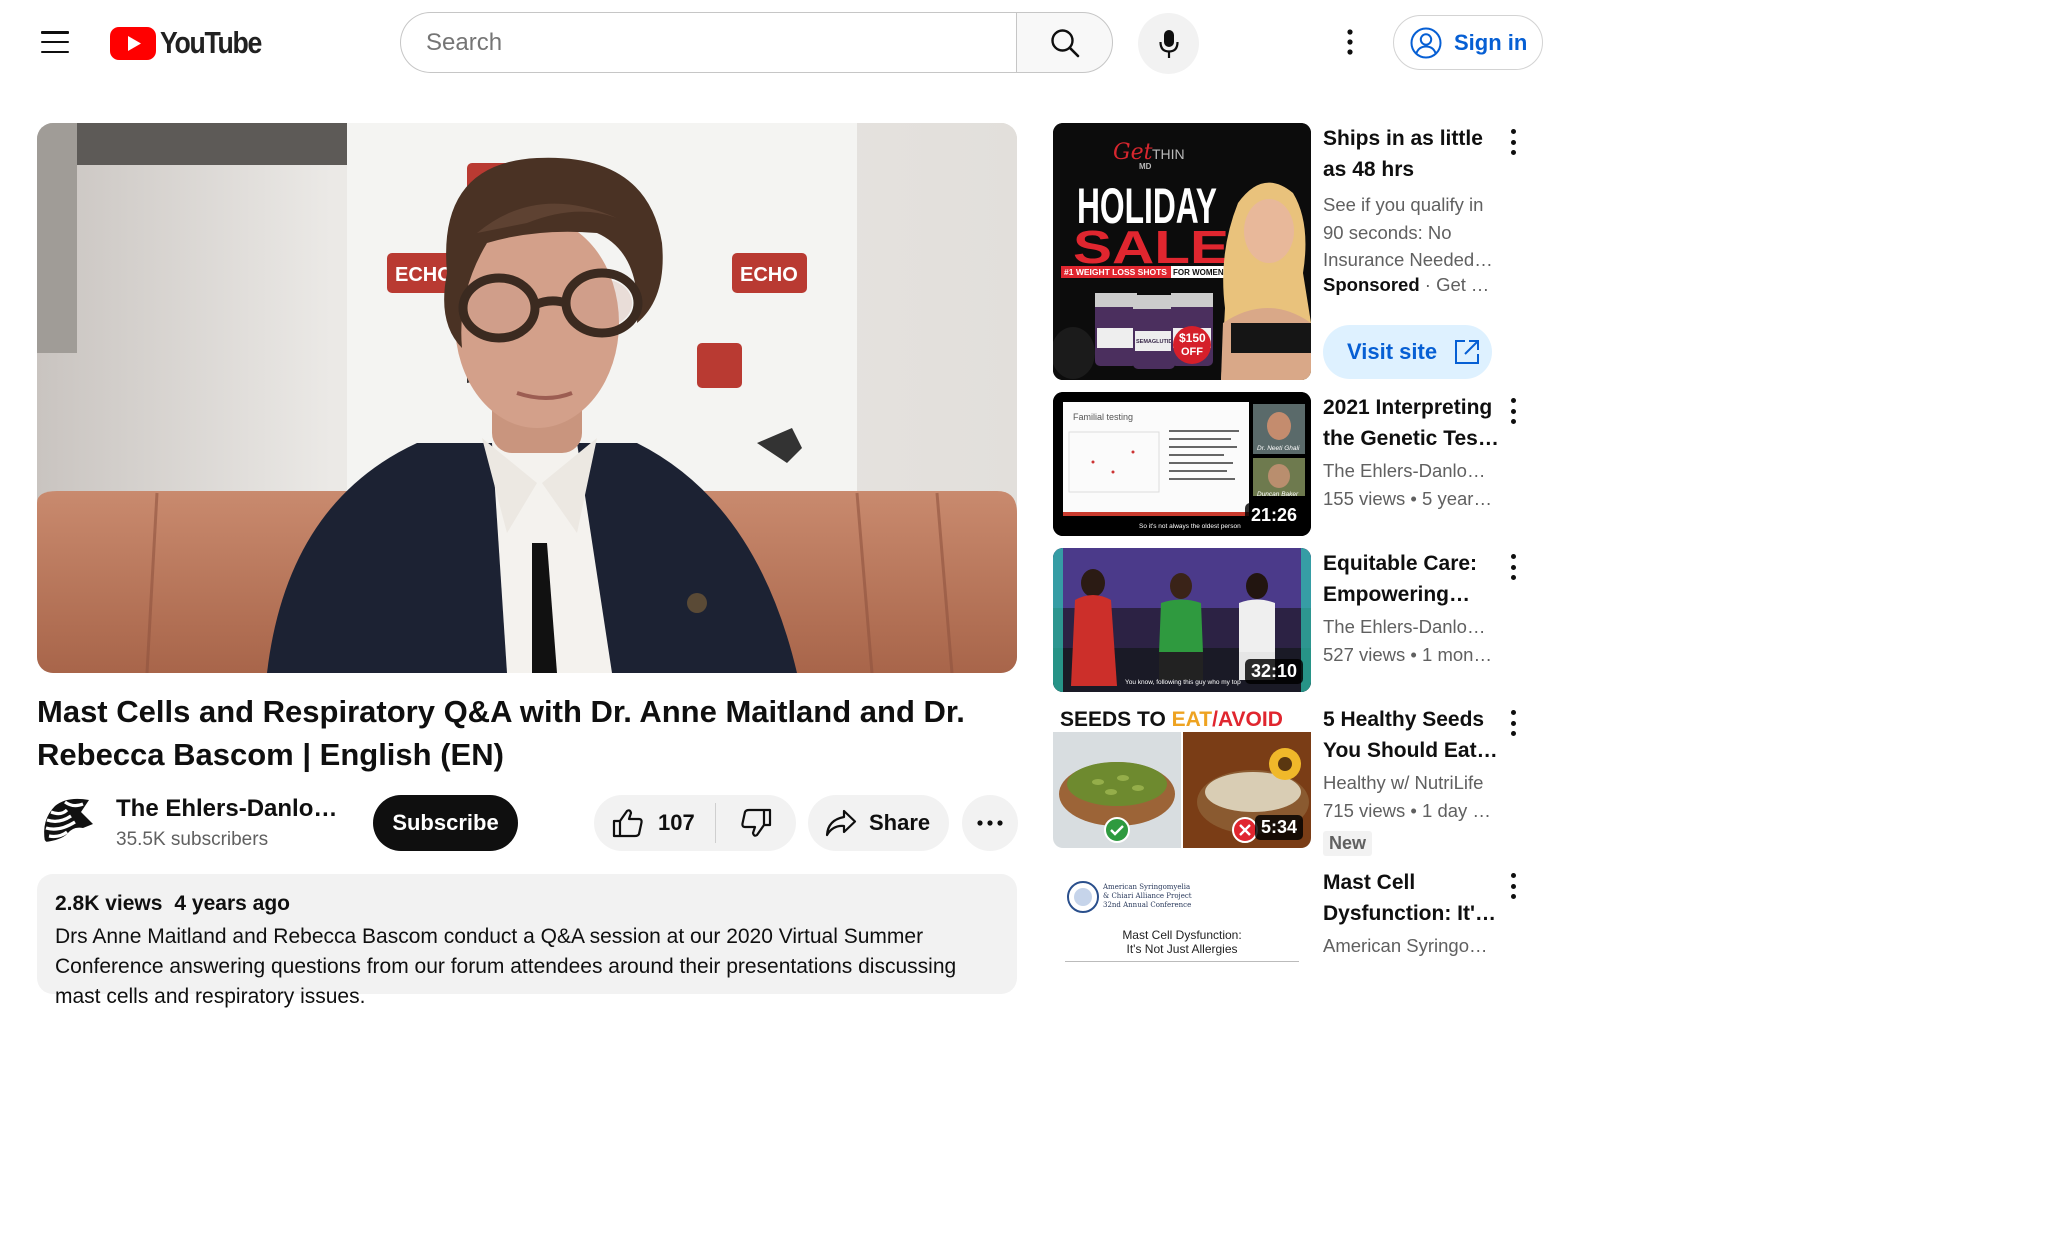  What do you see at coordinates (1115, 272) in the screenshot?
I see `ad-tagline-a: #1 WEIGHT LOSS SHOTS` at bounding box center [1115, 272].